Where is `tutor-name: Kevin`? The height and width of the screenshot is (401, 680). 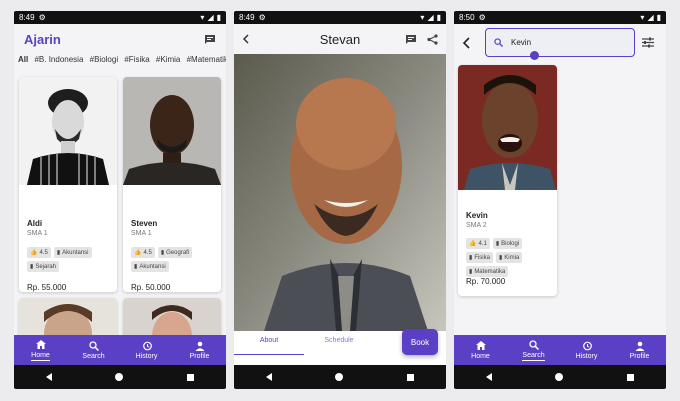 tutor-name: Kevin is located at coordinates (477, 215).